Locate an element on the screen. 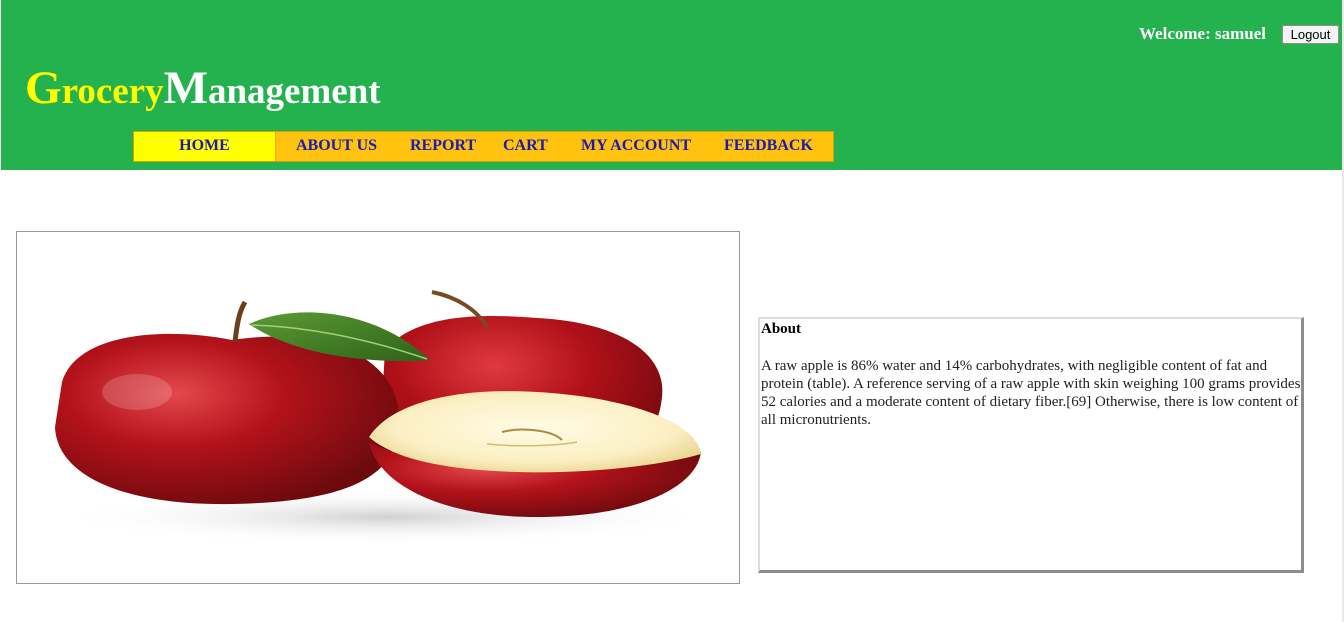 The width and height of the screenshot is (1344, 622). welcome-label: Welcome: samuel is located at coordinates (1202, 33).